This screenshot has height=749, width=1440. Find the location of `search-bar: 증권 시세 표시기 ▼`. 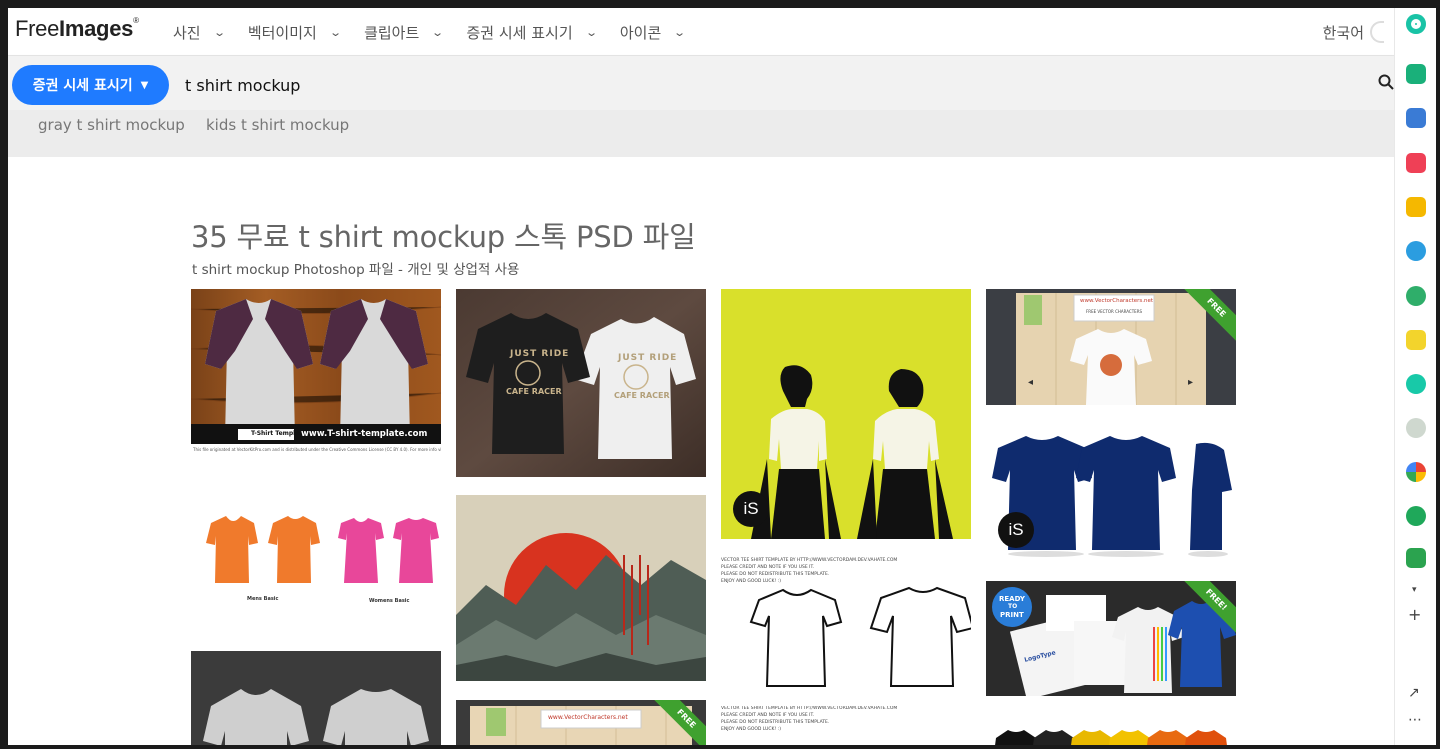

search-bar: 증권 시세 표시기 ▼ is located at coordinates (701, 83).